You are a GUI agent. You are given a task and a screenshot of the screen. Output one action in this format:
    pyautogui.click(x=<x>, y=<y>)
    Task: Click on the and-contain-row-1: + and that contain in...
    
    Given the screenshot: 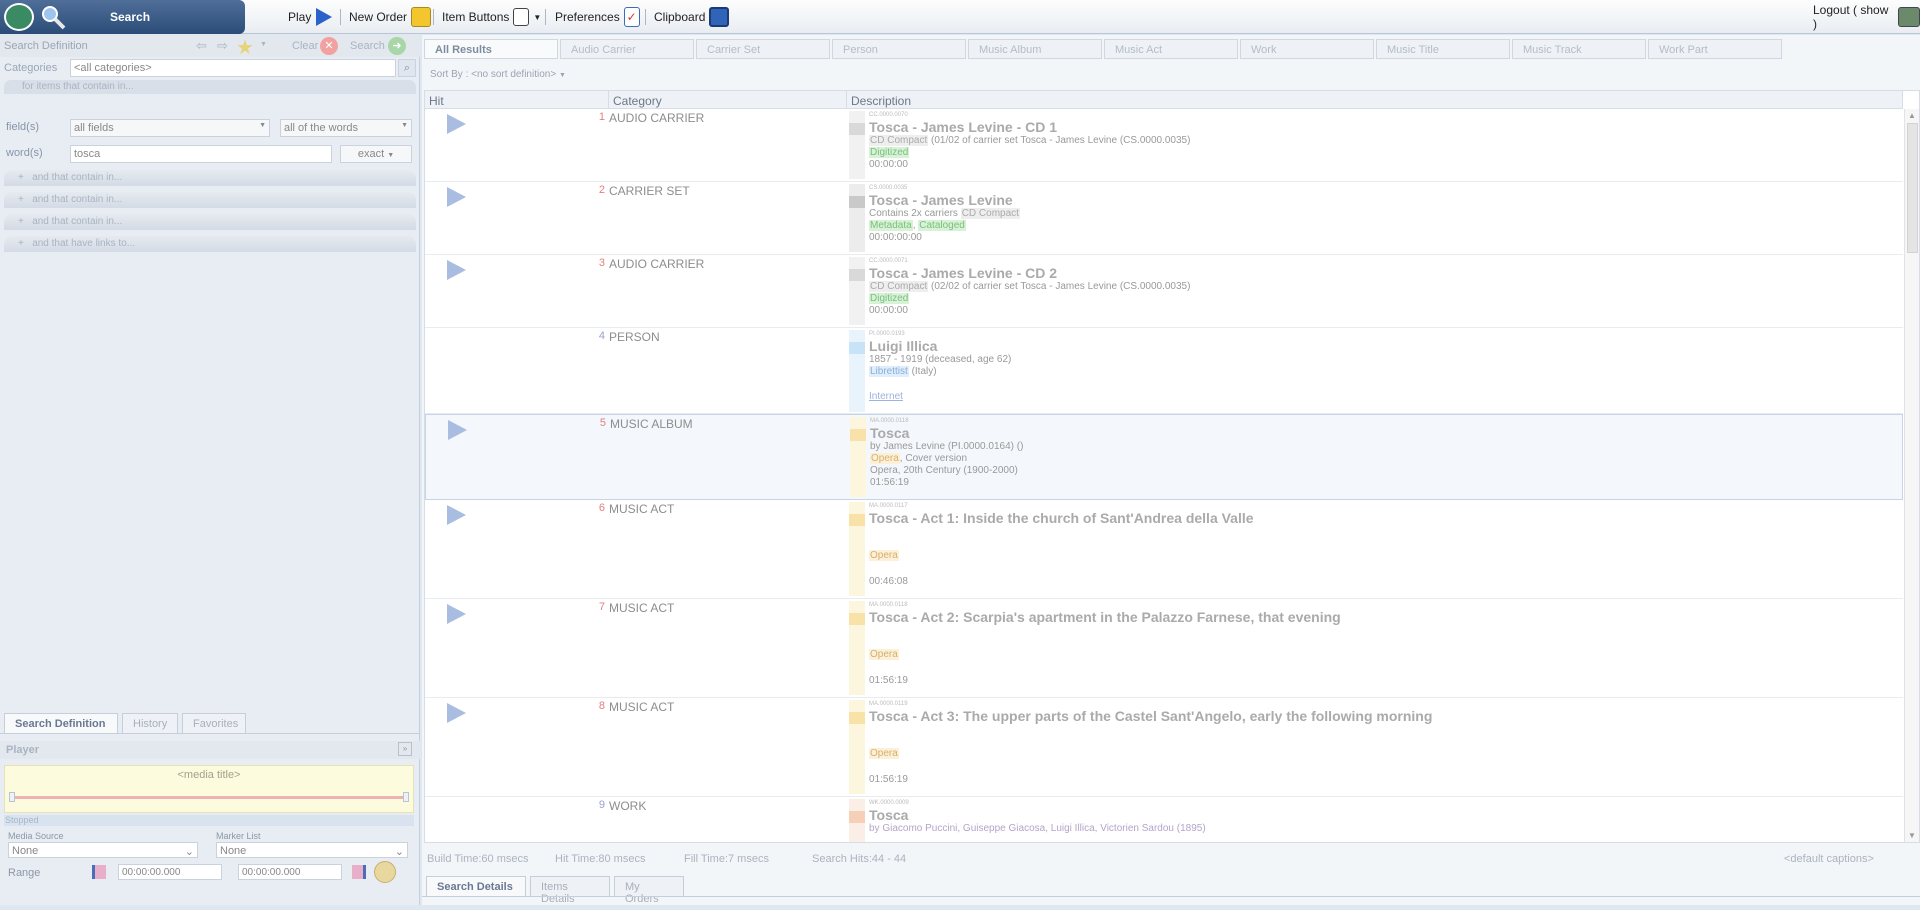 What is the action you would take?
    pyautogui.click(x=210, y=178)
    